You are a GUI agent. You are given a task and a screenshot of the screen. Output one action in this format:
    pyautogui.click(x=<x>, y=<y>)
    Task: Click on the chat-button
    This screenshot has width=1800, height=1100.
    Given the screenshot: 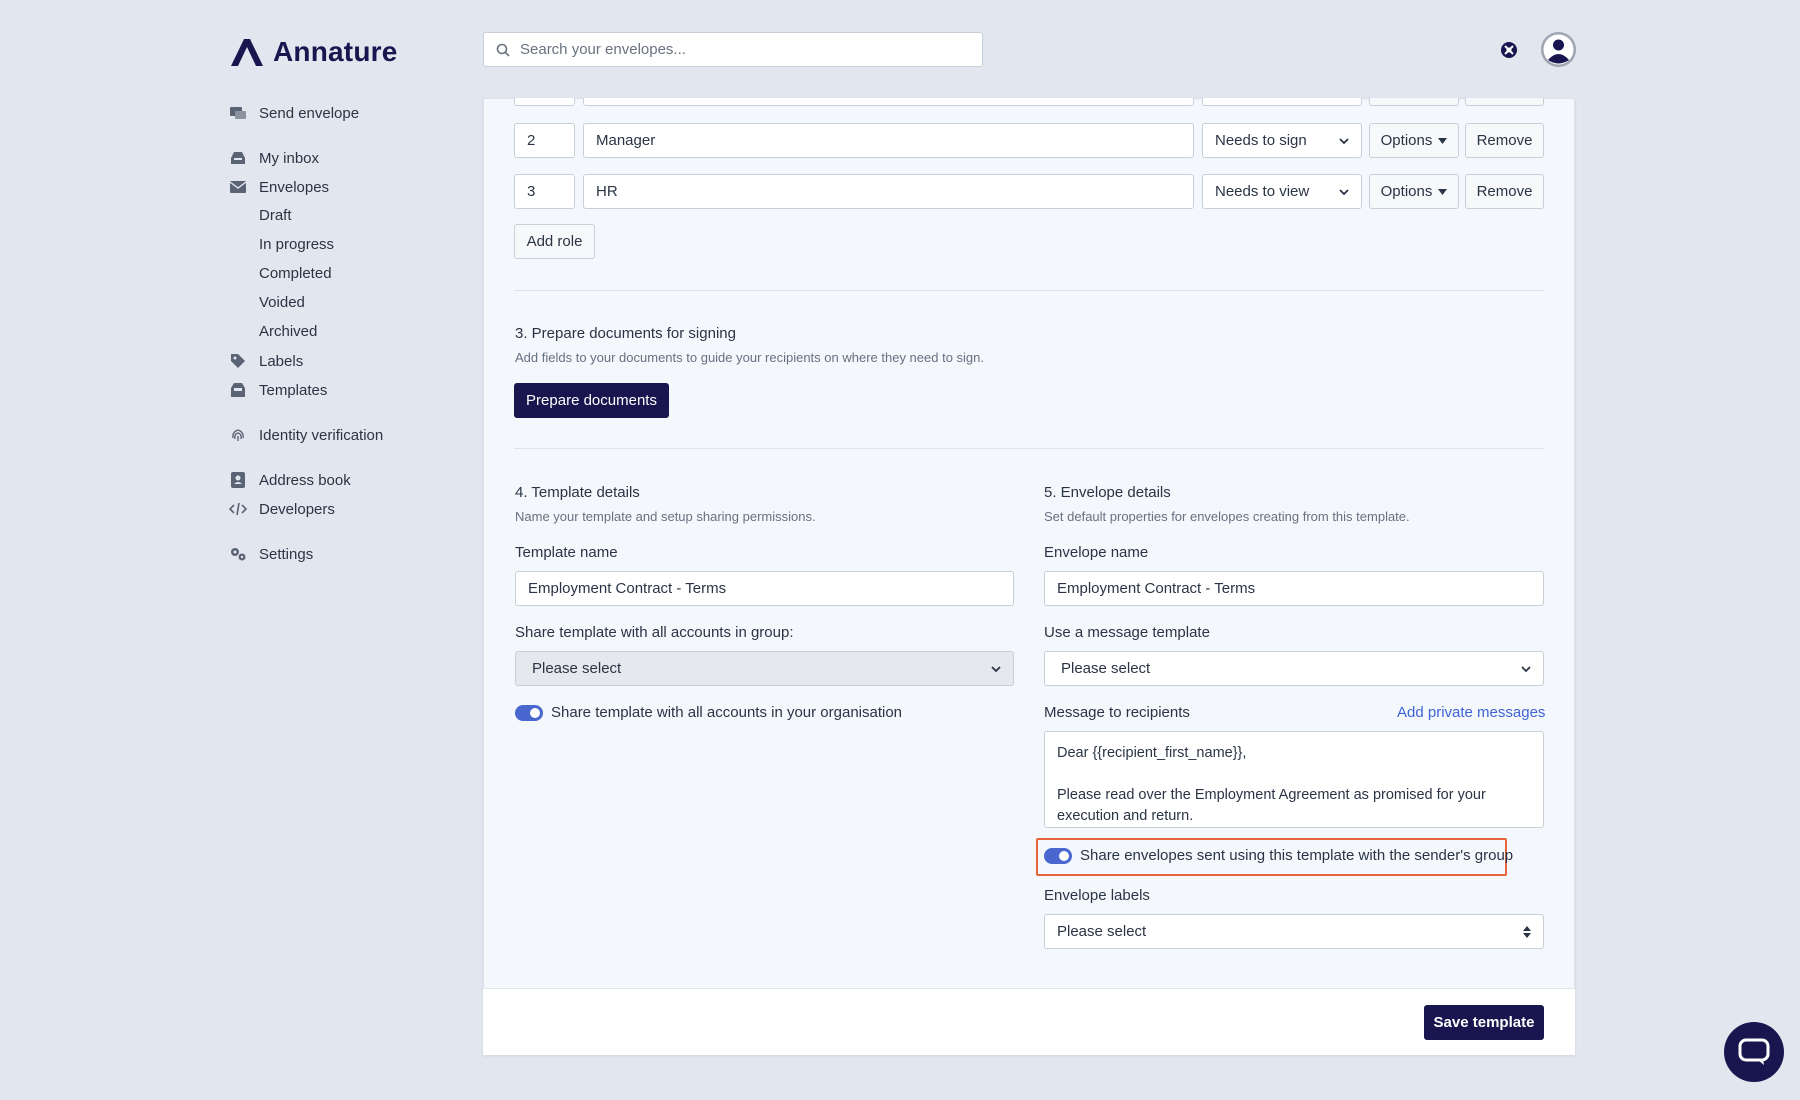 What is the action you would take?
    pyautogui.click(x=1754, y=1052)
    